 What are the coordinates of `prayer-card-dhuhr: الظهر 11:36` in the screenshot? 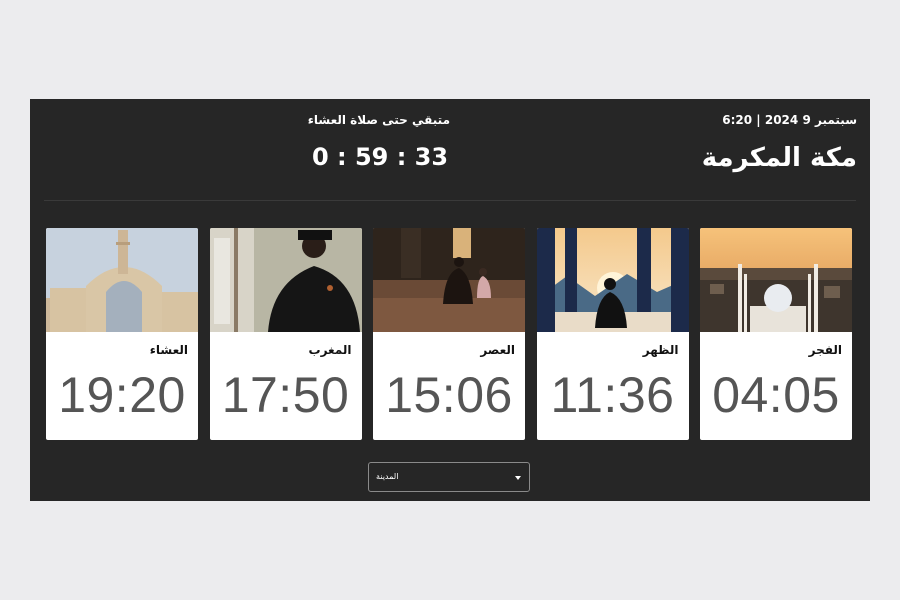 It's located at (612, 334).